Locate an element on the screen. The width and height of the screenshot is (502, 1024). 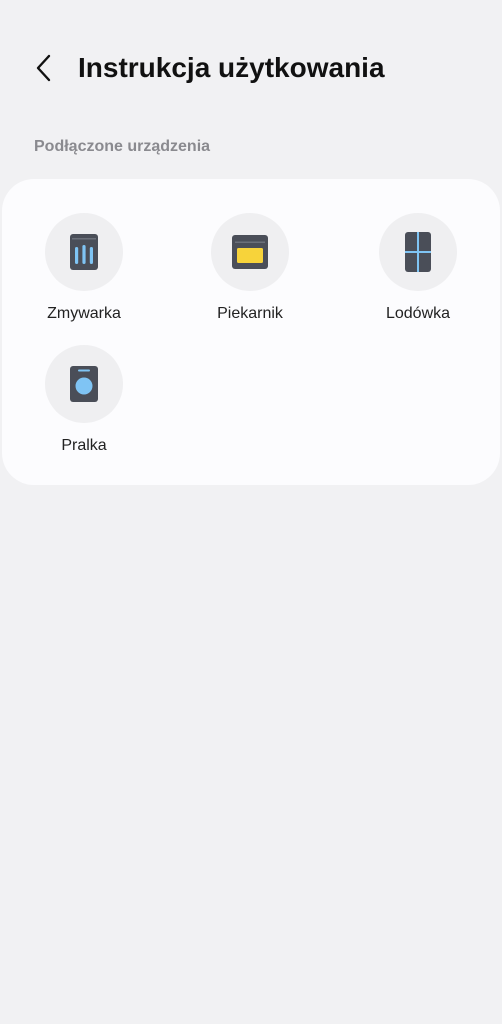
oven-icon is located at coordinates (250, 252).